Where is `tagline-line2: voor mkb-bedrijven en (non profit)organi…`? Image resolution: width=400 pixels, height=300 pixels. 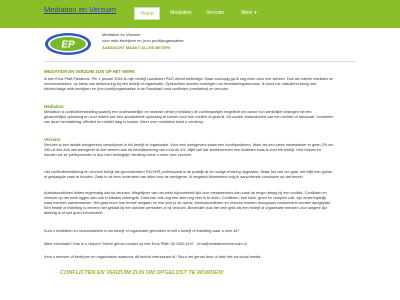 tagline-line2: voor mkb-bedrijven en (non profit)organi… is located at coordinates (143, 40).